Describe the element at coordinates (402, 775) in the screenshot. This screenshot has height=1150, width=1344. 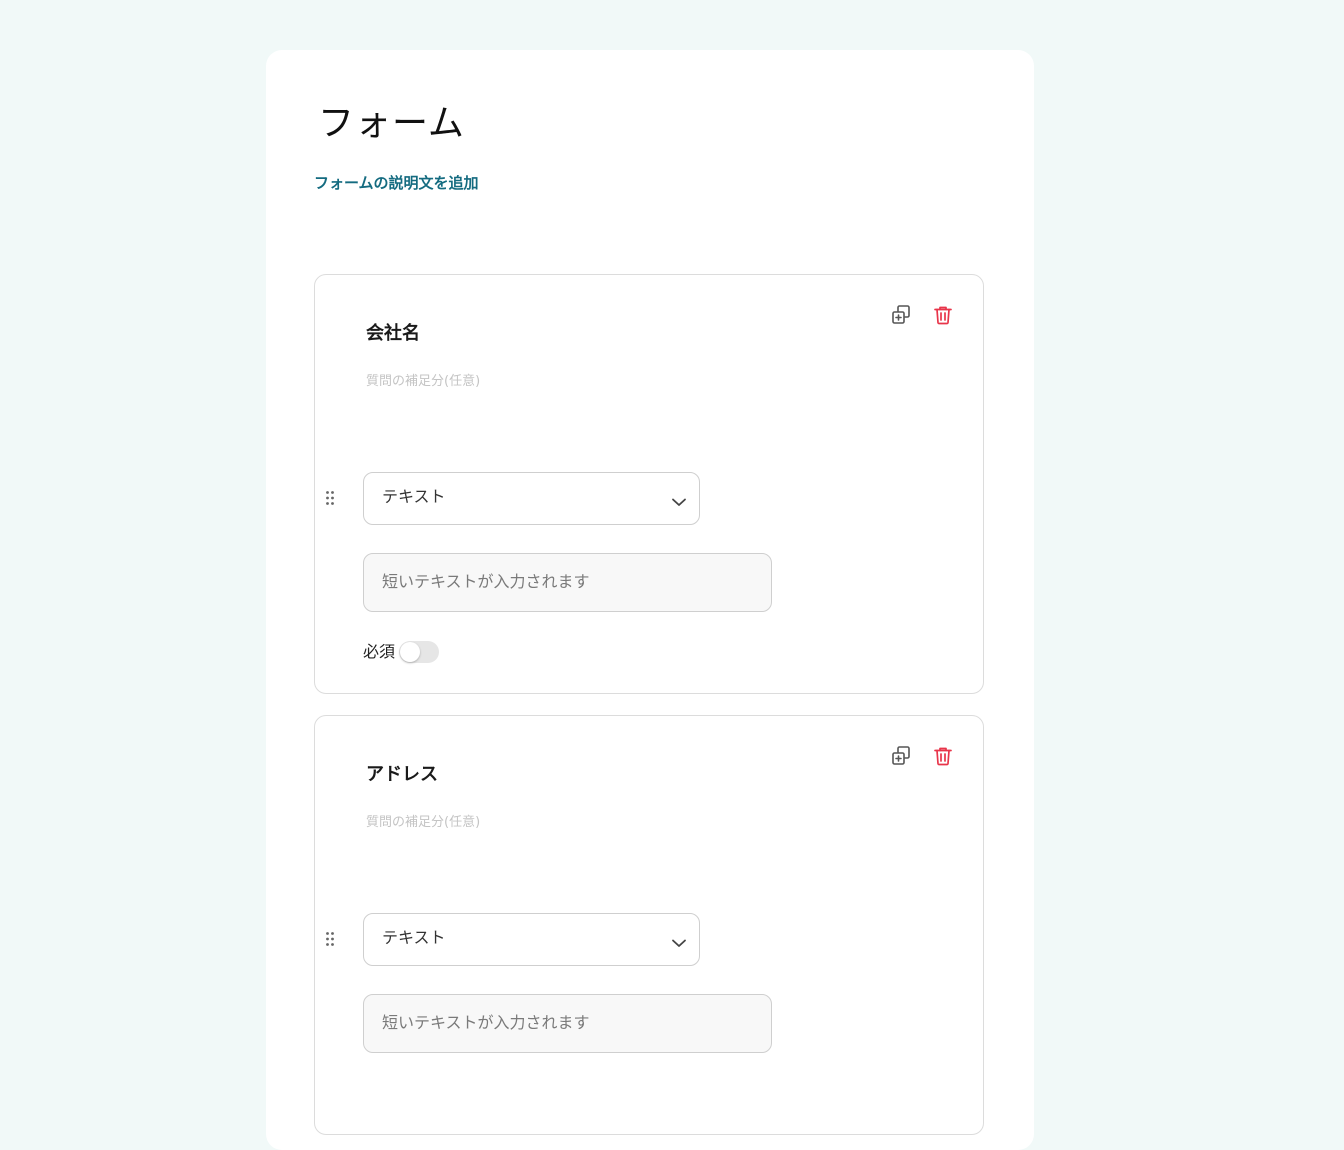
I see `question-title: アドレス` at that location.